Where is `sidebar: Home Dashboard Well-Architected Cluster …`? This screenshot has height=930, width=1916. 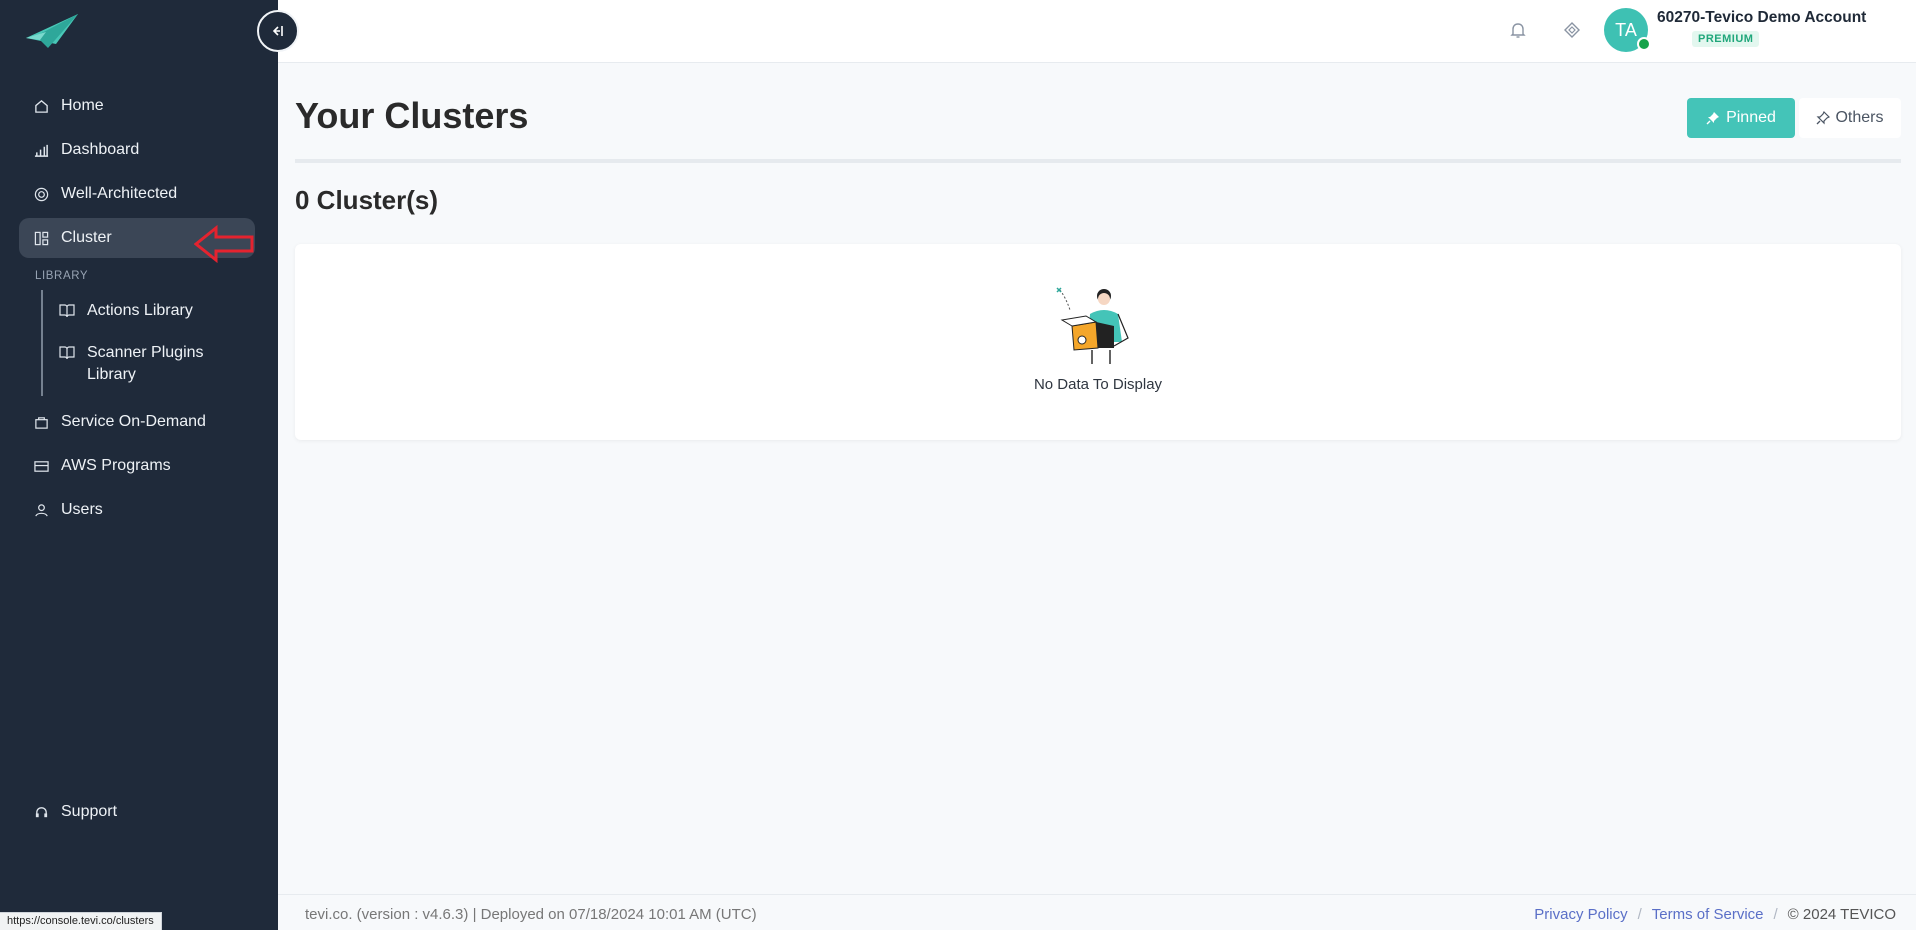 sidebar: Home Dashboard Well-Architected Cluster … is located at coordinates (139, 465).